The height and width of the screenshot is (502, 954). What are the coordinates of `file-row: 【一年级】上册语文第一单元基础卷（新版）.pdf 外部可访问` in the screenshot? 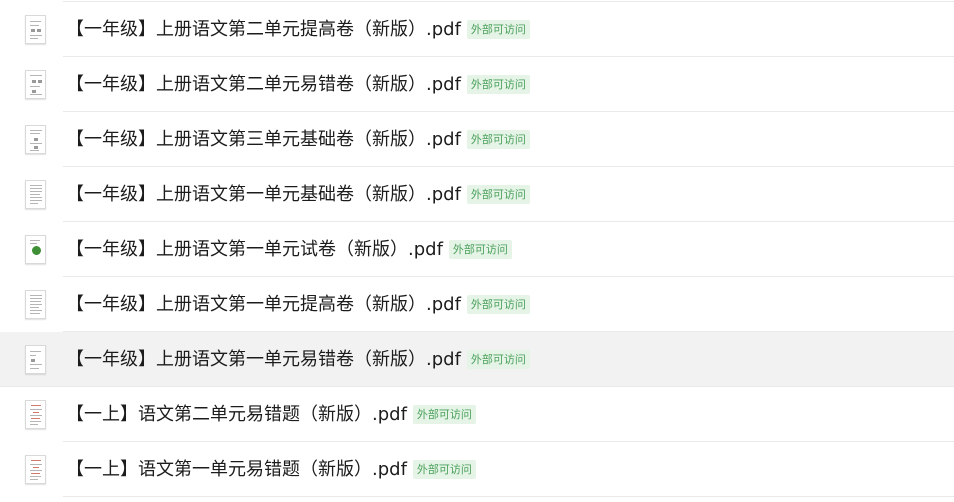 It's located at (477, 194).